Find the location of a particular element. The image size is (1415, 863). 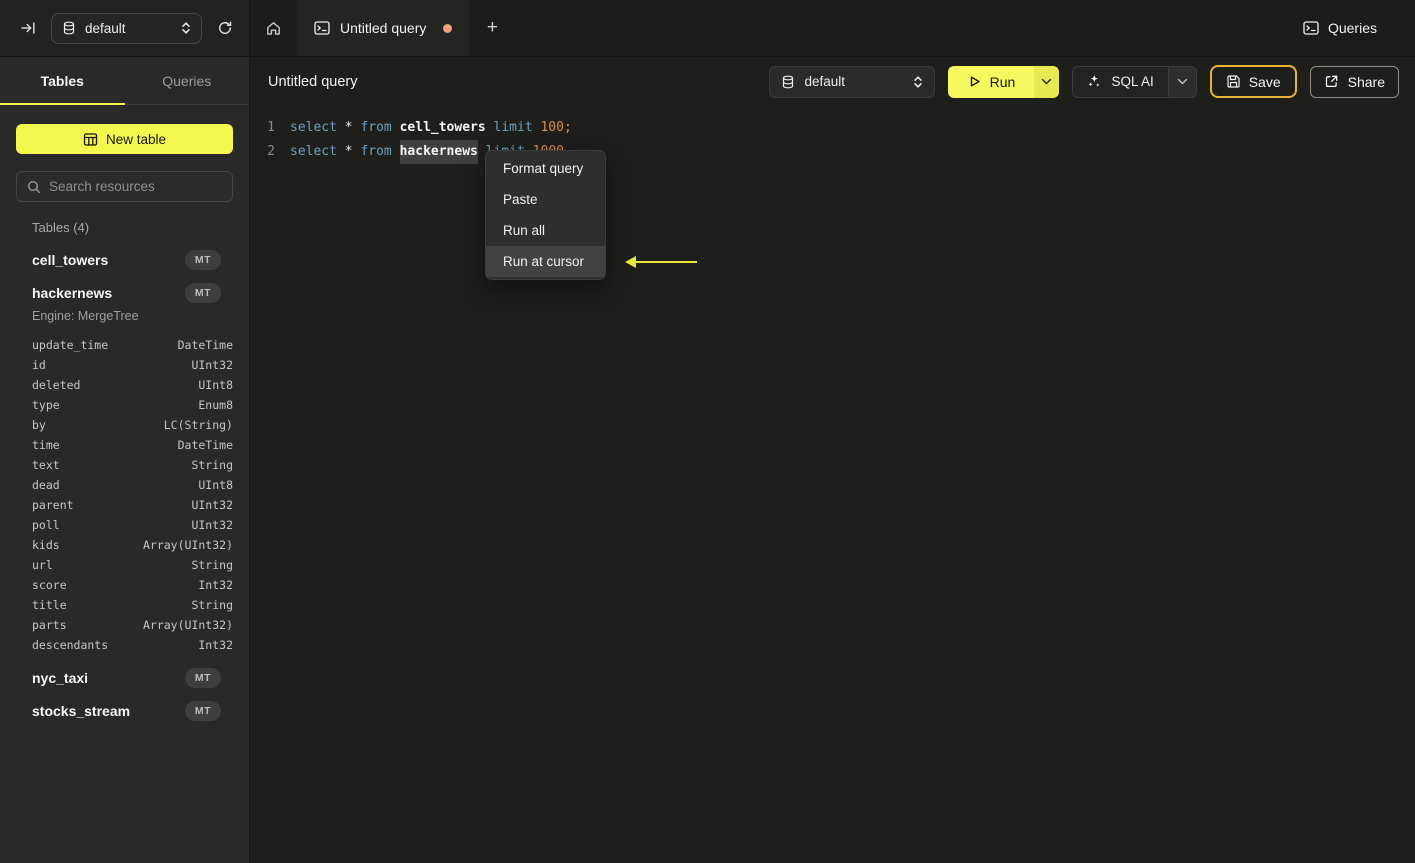

play-icon is located at coordinates (974, 81).